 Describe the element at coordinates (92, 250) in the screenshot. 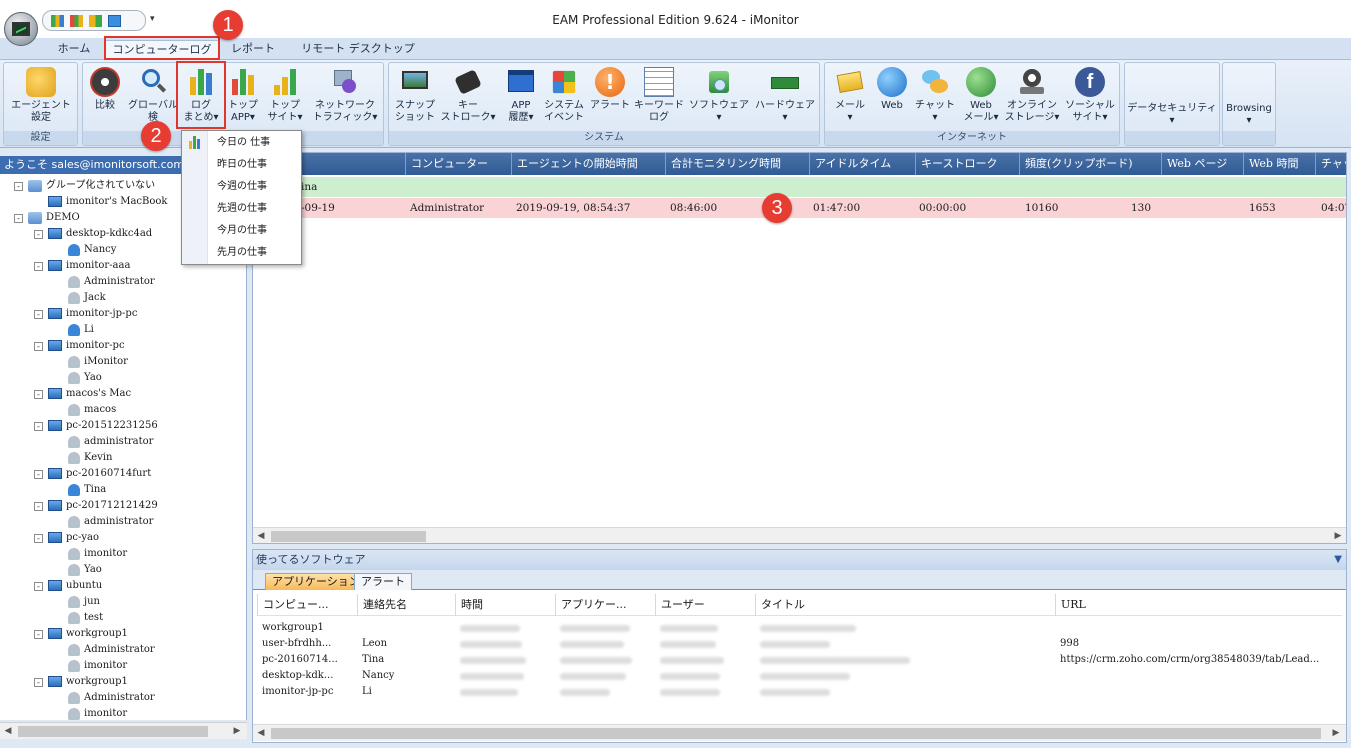

I see `tree-user-item: Nancy` at that location.